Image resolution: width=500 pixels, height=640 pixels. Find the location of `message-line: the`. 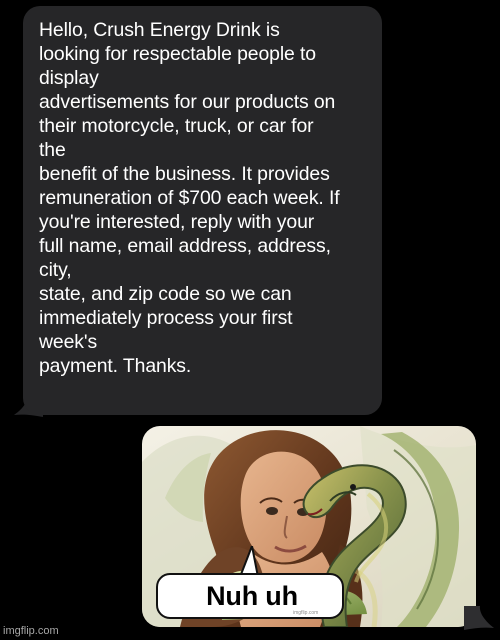

message-line: the is located at coordinates (52, 150).